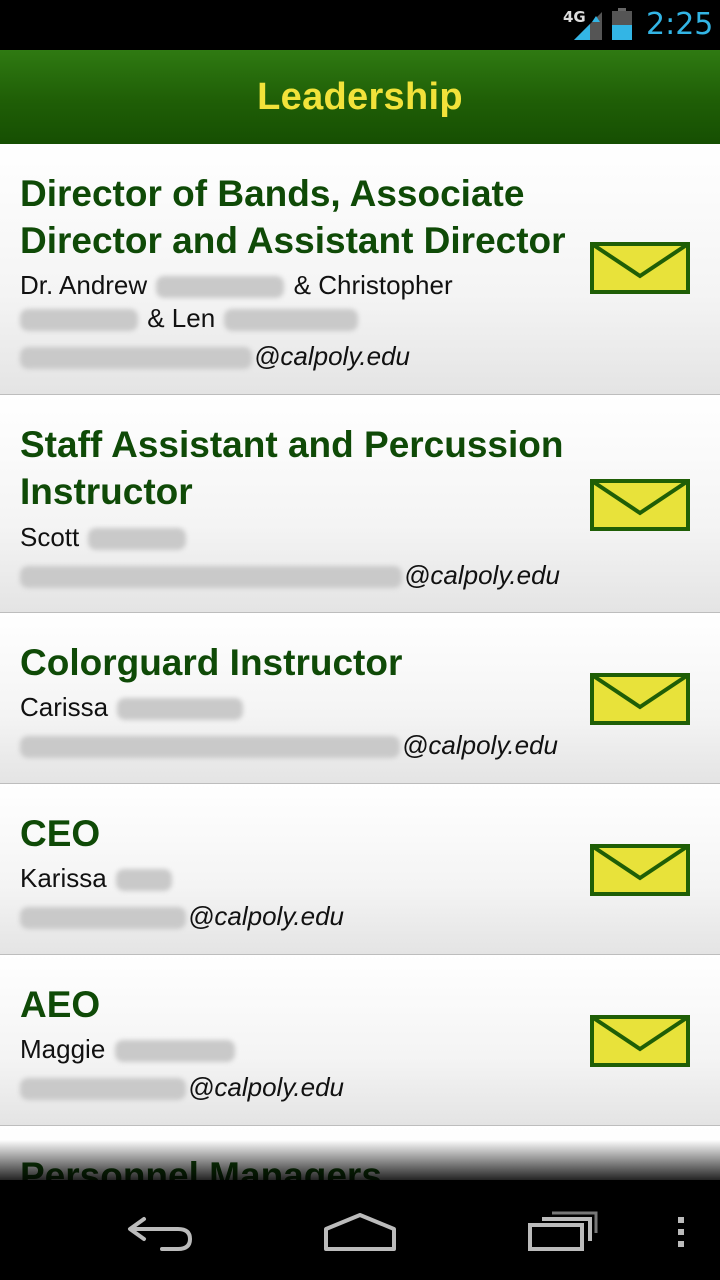  Describe the element at coordinates (622, 24) in the screenshot. I see `battery-icon` at that location.